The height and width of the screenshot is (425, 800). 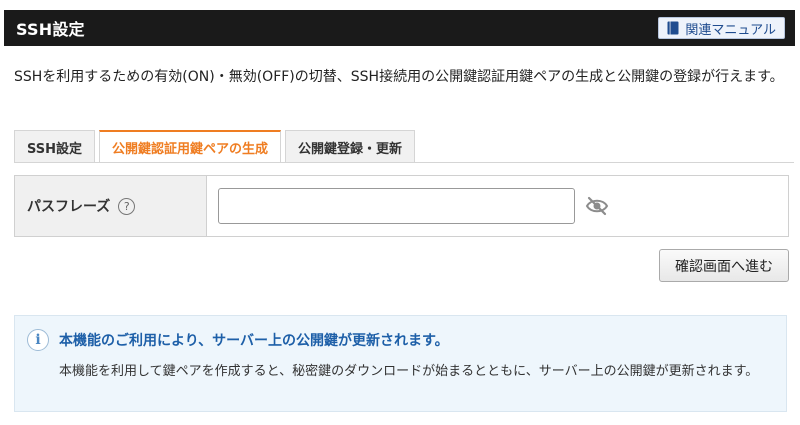 I want to click on passphrase-row: パスフレーズ ?, so click(x=401, y=206).